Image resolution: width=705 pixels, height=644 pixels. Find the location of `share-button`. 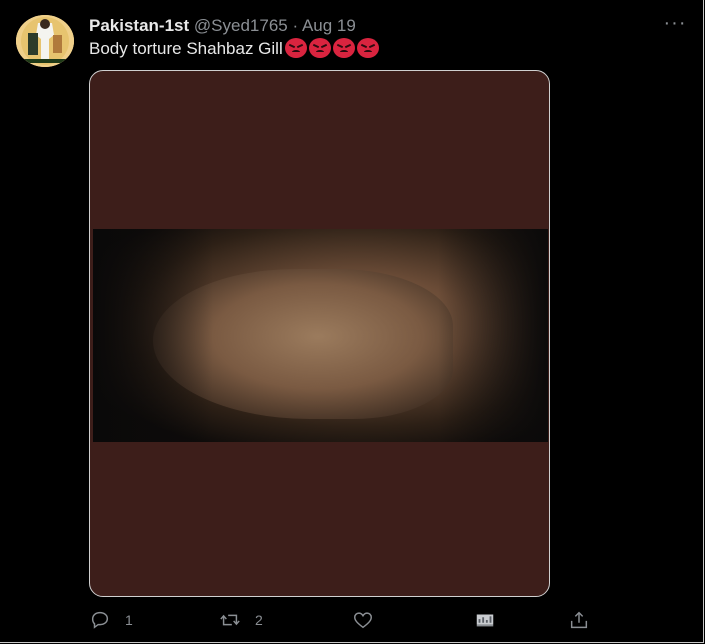

share-button is located at coordinates (579, 620).